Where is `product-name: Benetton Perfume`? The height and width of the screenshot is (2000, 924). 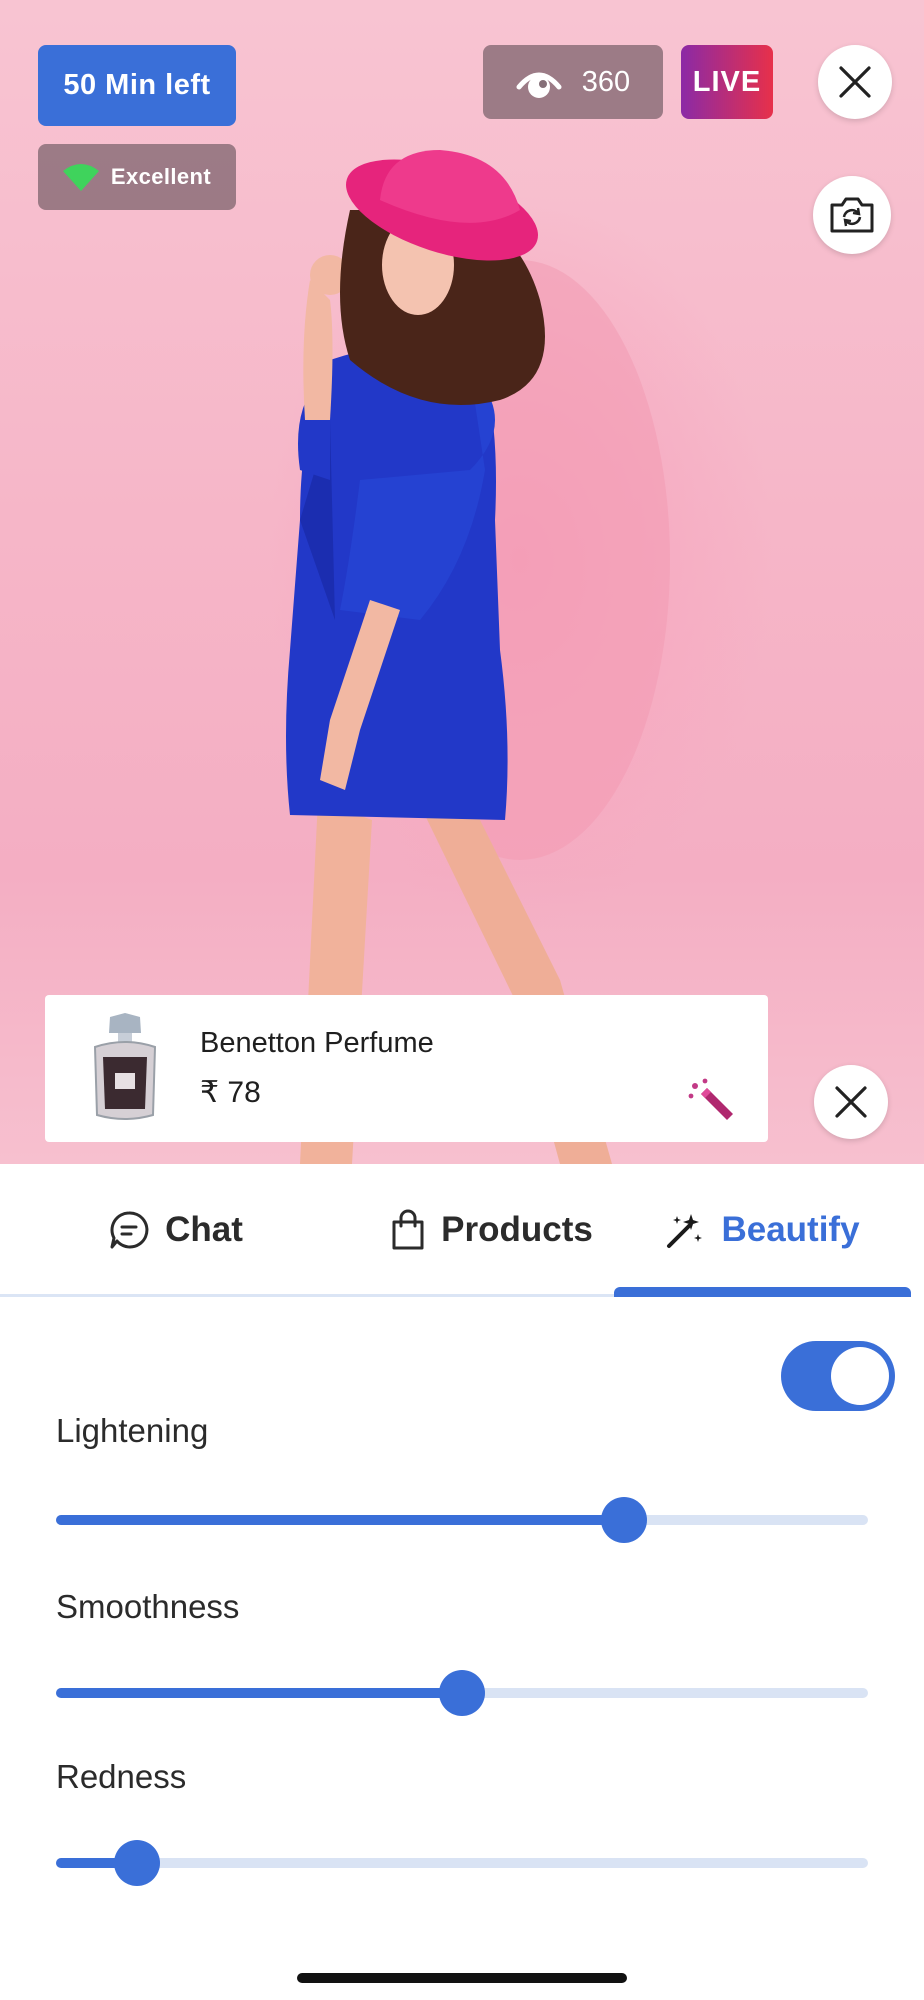
product-name: Benetton Perfume is located at coordinates (317, 1043).